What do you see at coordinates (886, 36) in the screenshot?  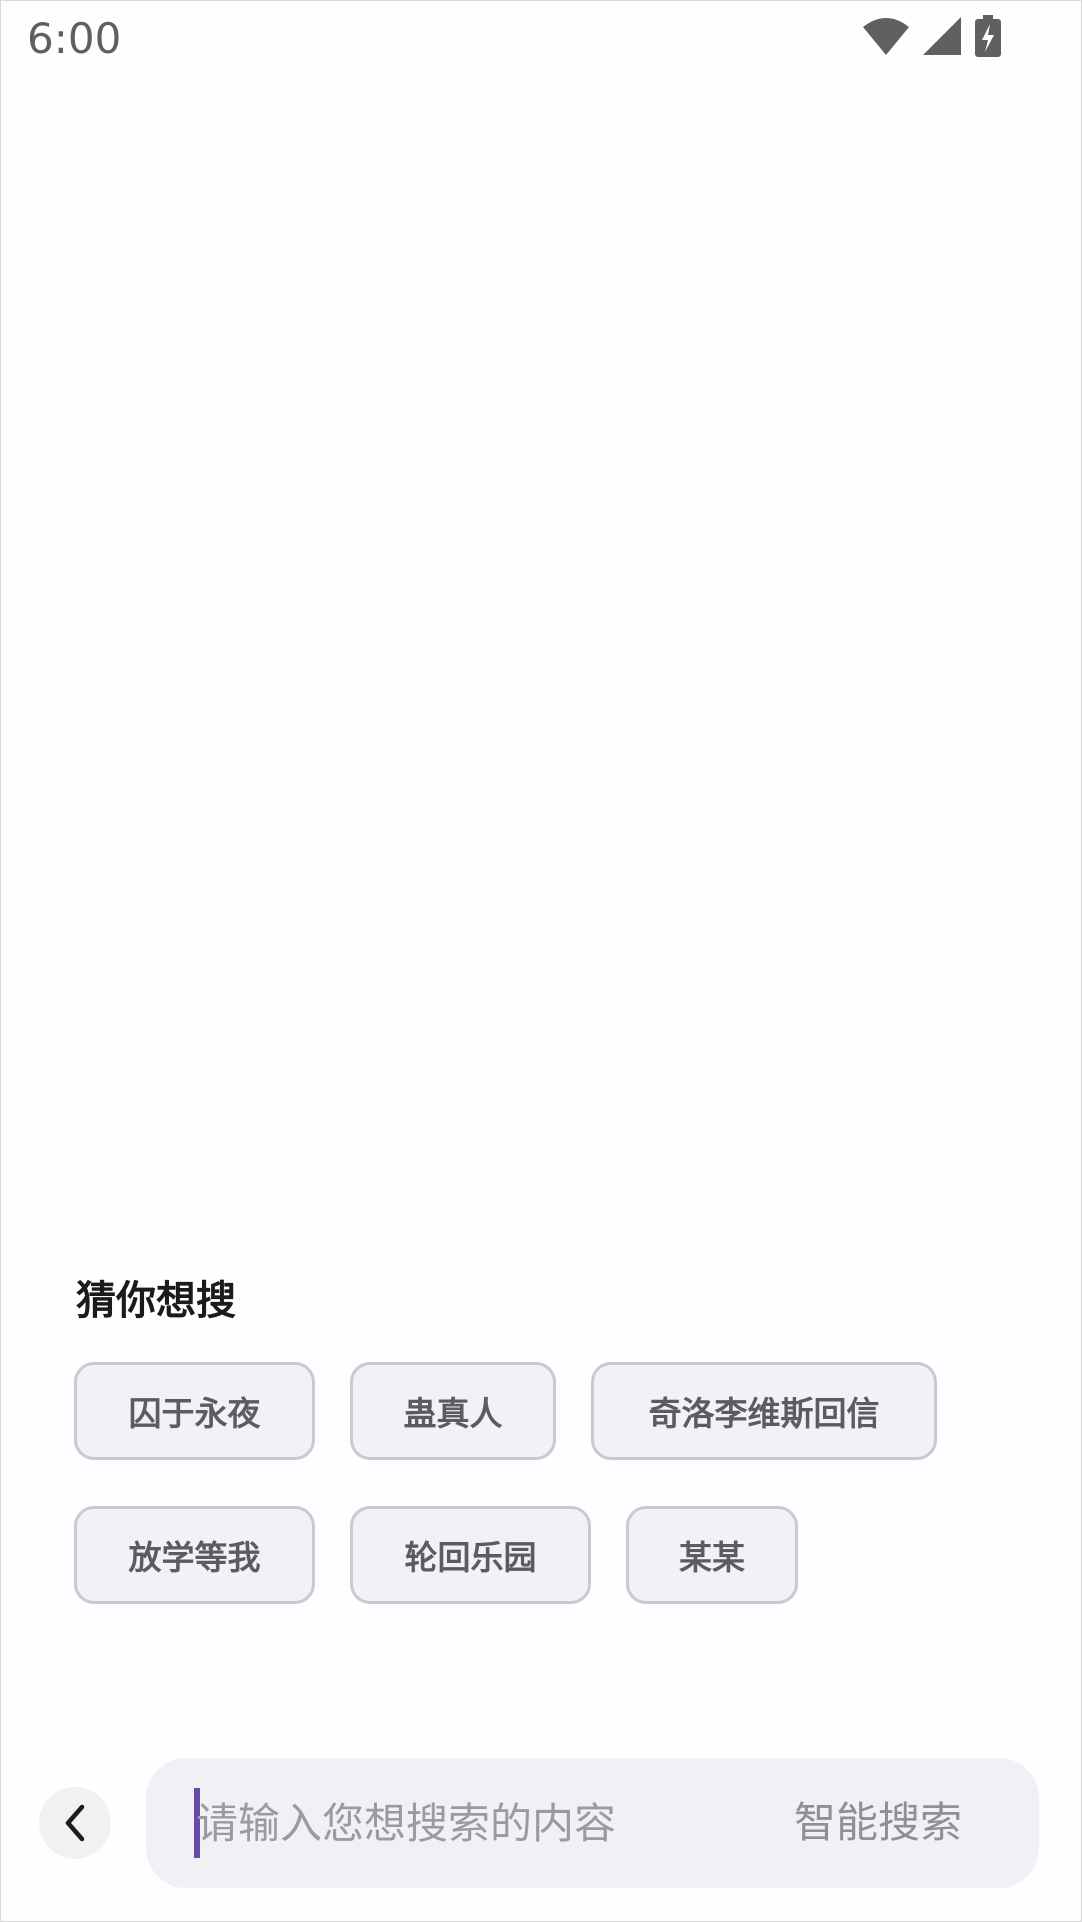 I see `wifi-icon` at bounding box center [886, 36].